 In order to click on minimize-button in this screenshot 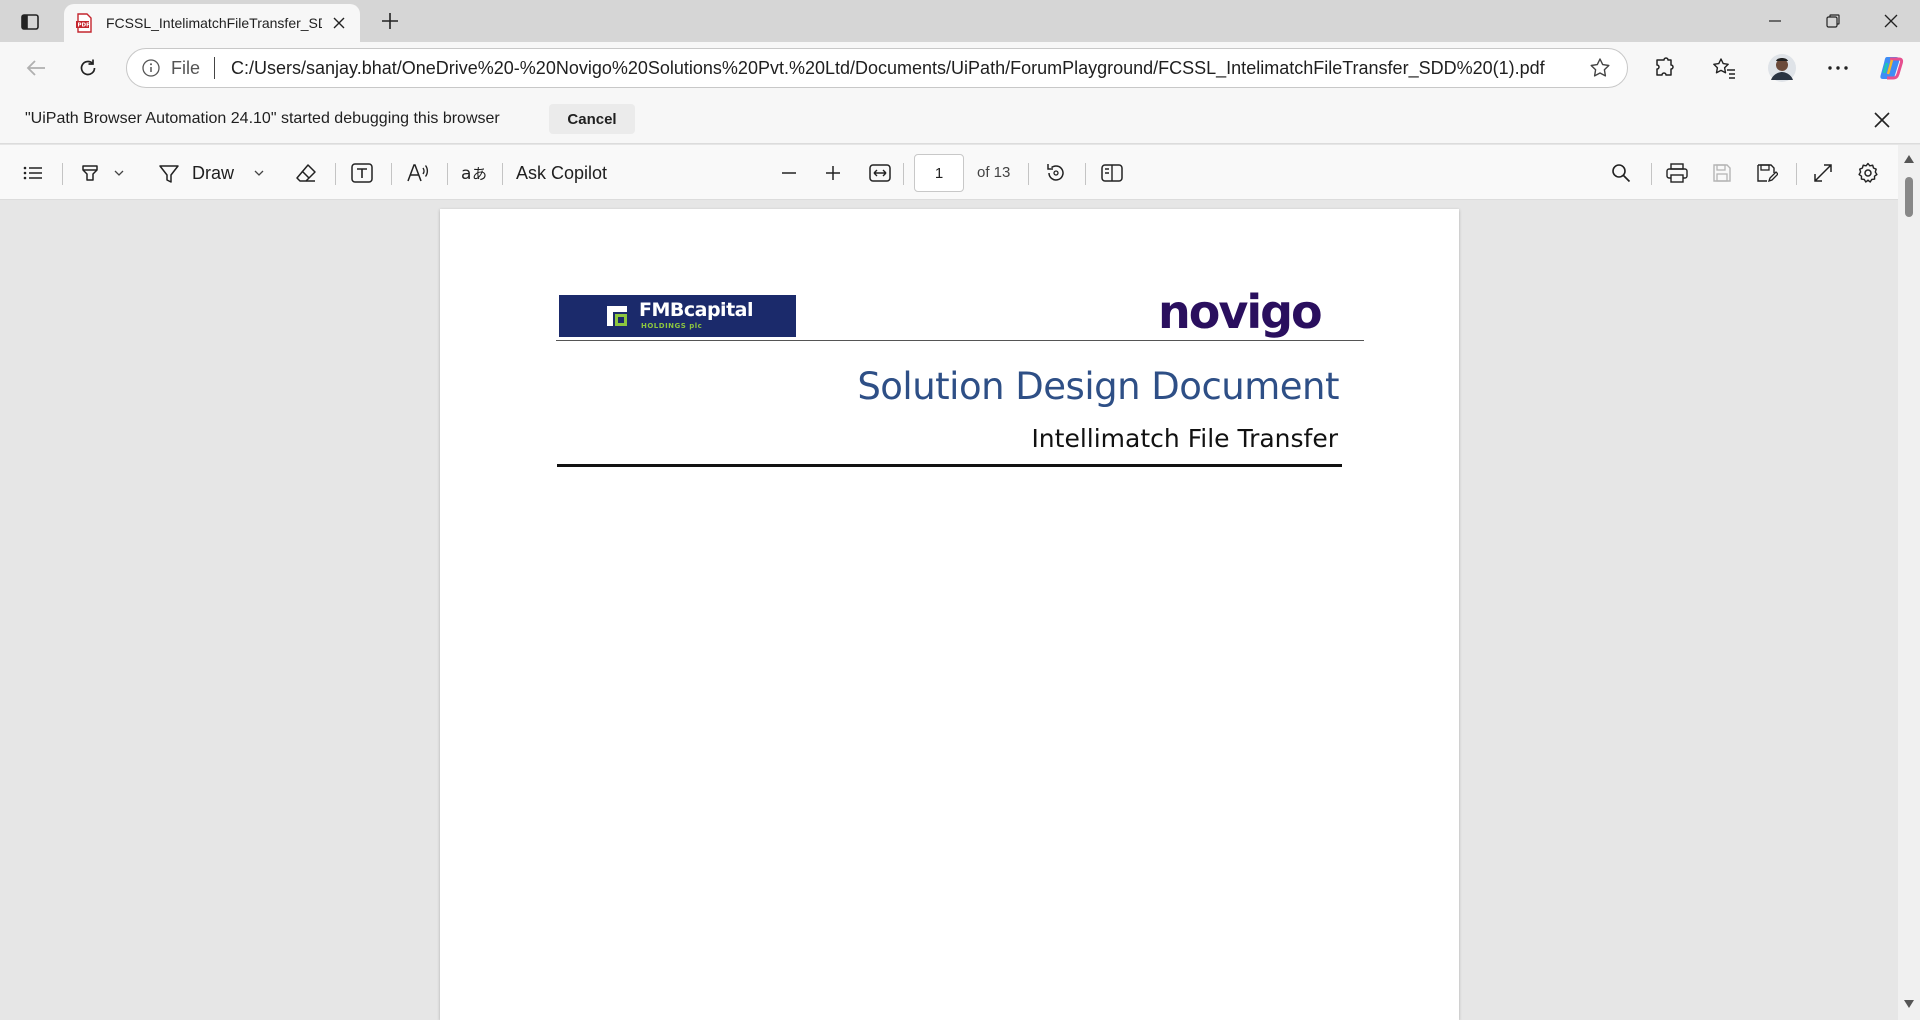, I will do `click(1775, 21)`.